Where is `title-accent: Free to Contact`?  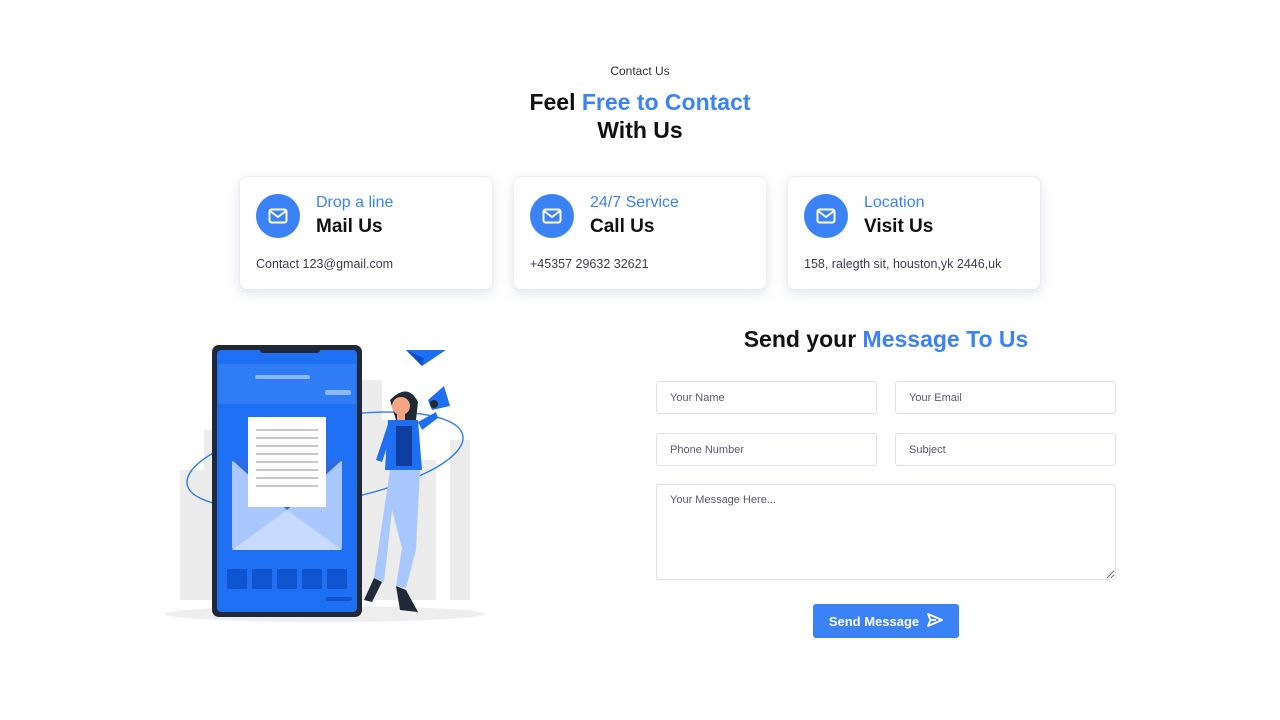
title-accent: Free to Contact is located at coordinates (666, 102).